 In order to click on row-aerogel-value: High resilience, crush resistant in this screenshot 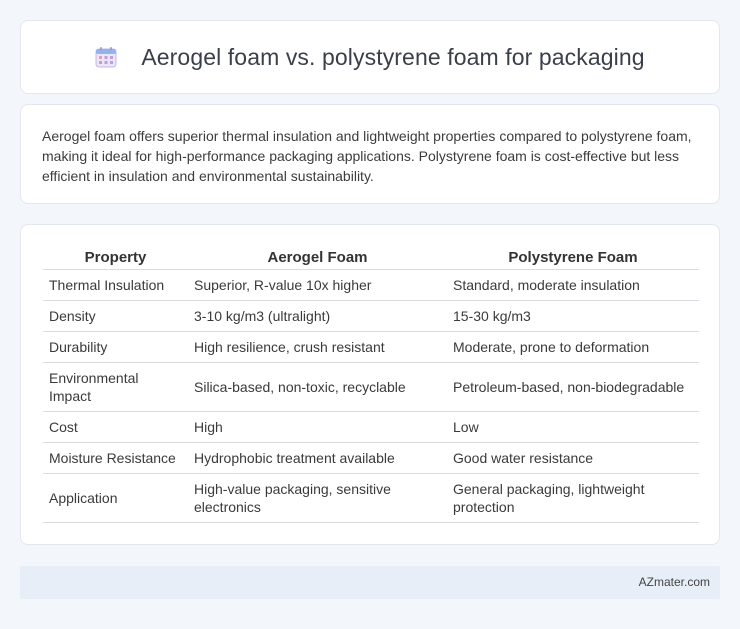, I will do `click(317, 347)`.